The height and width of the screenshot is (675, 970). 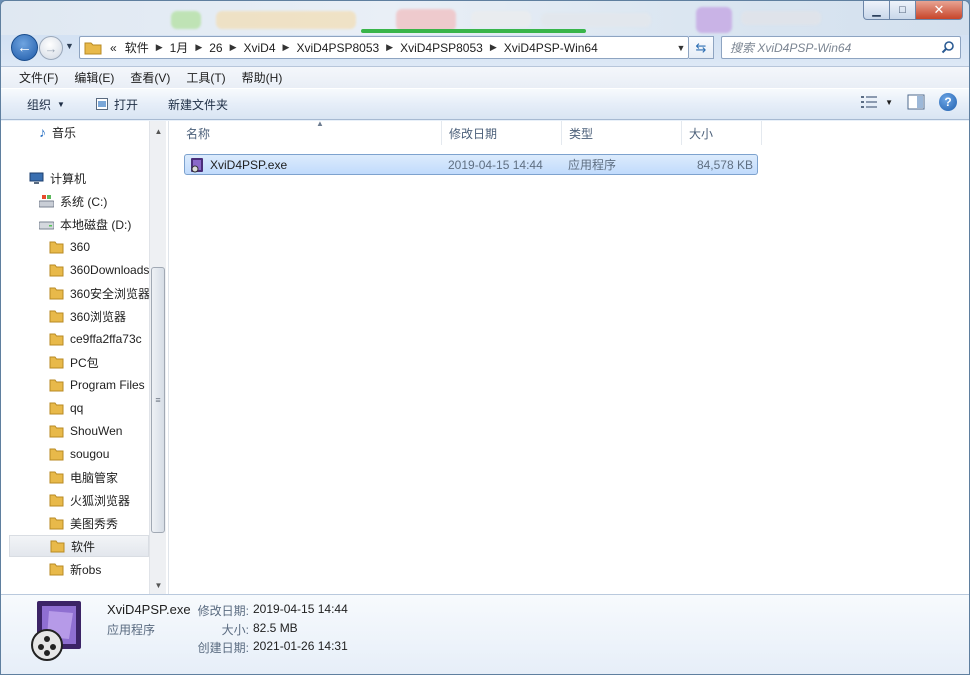 What do you see at coordinates (99, 500) in the screenshot?
I see `sidebar-item-folder: 火狐浏览器` at bounding box center [99, 500].